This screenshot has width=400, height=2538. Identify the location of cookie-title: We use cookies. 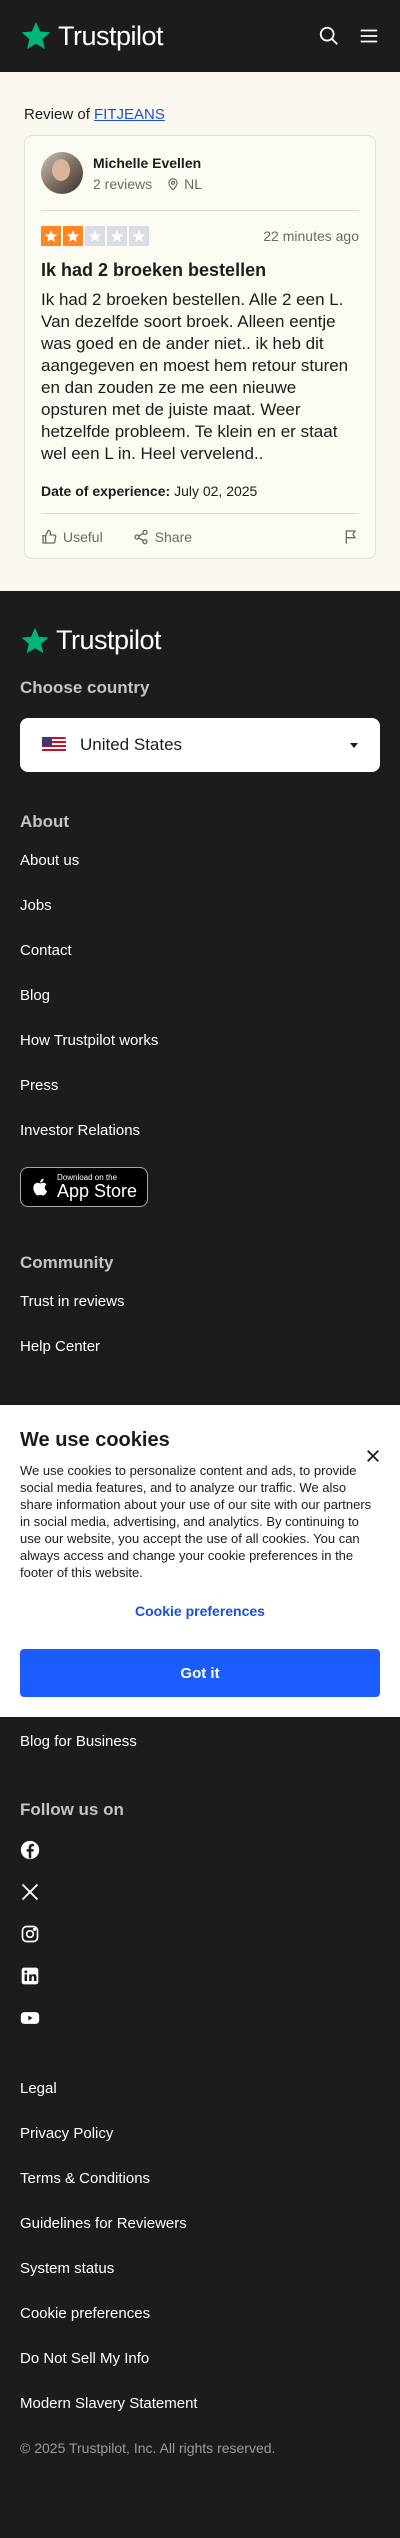
(95, 1440).